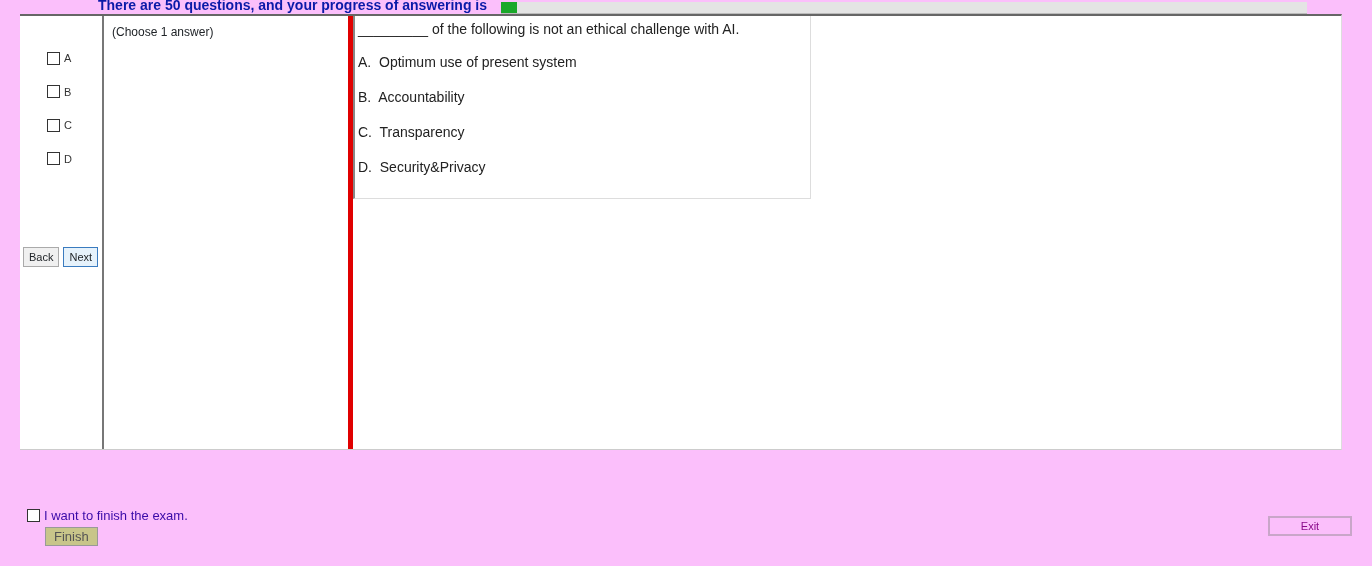  I want to click on back-button: Back, so click(41, 257).